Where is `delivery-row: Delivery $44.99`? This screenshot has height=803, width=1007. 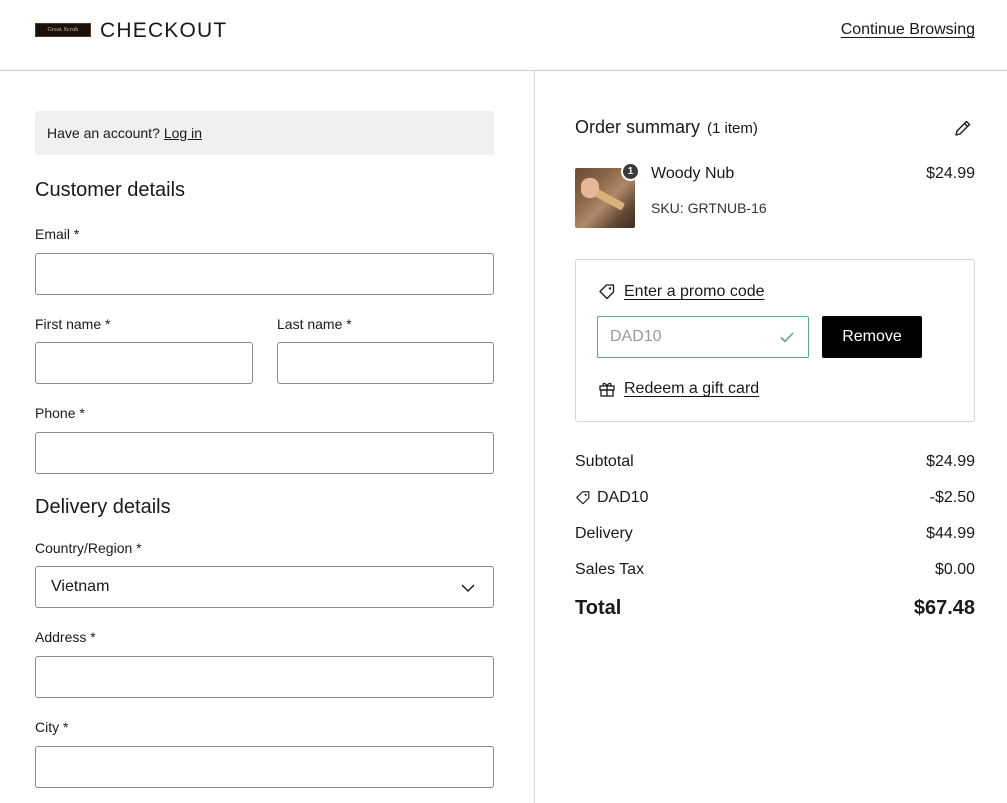
delivery-row: Delivery $44.99 is located at coordinates (775, 534).